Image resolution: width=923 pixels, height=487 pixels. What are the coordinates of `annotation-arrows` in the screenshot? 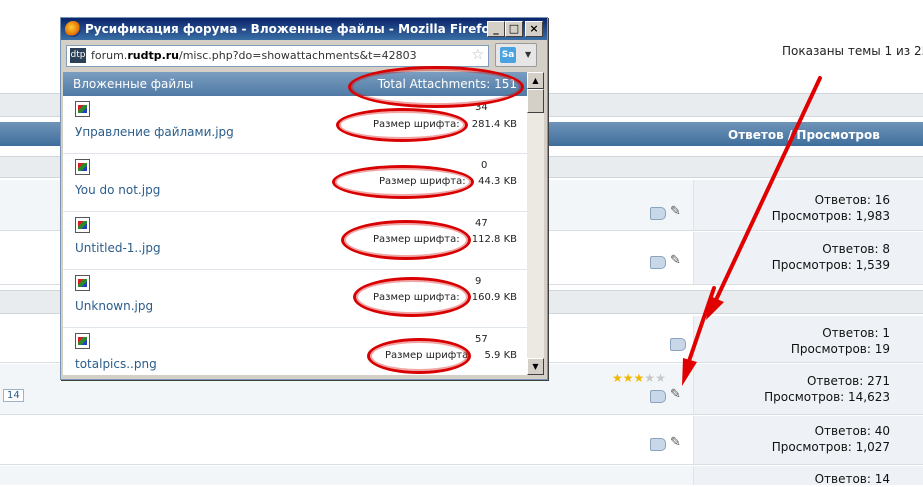 It's located at (752, 231).